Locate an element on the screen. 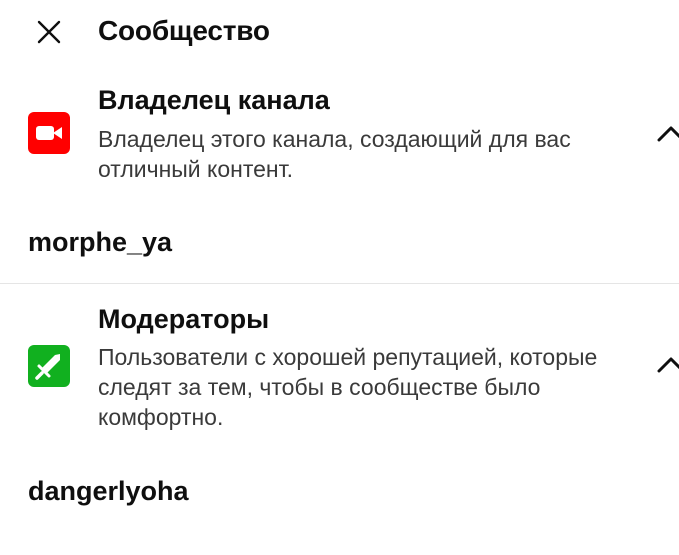  role-title-owner: Владелец канала is located at coordinates (214, 100).